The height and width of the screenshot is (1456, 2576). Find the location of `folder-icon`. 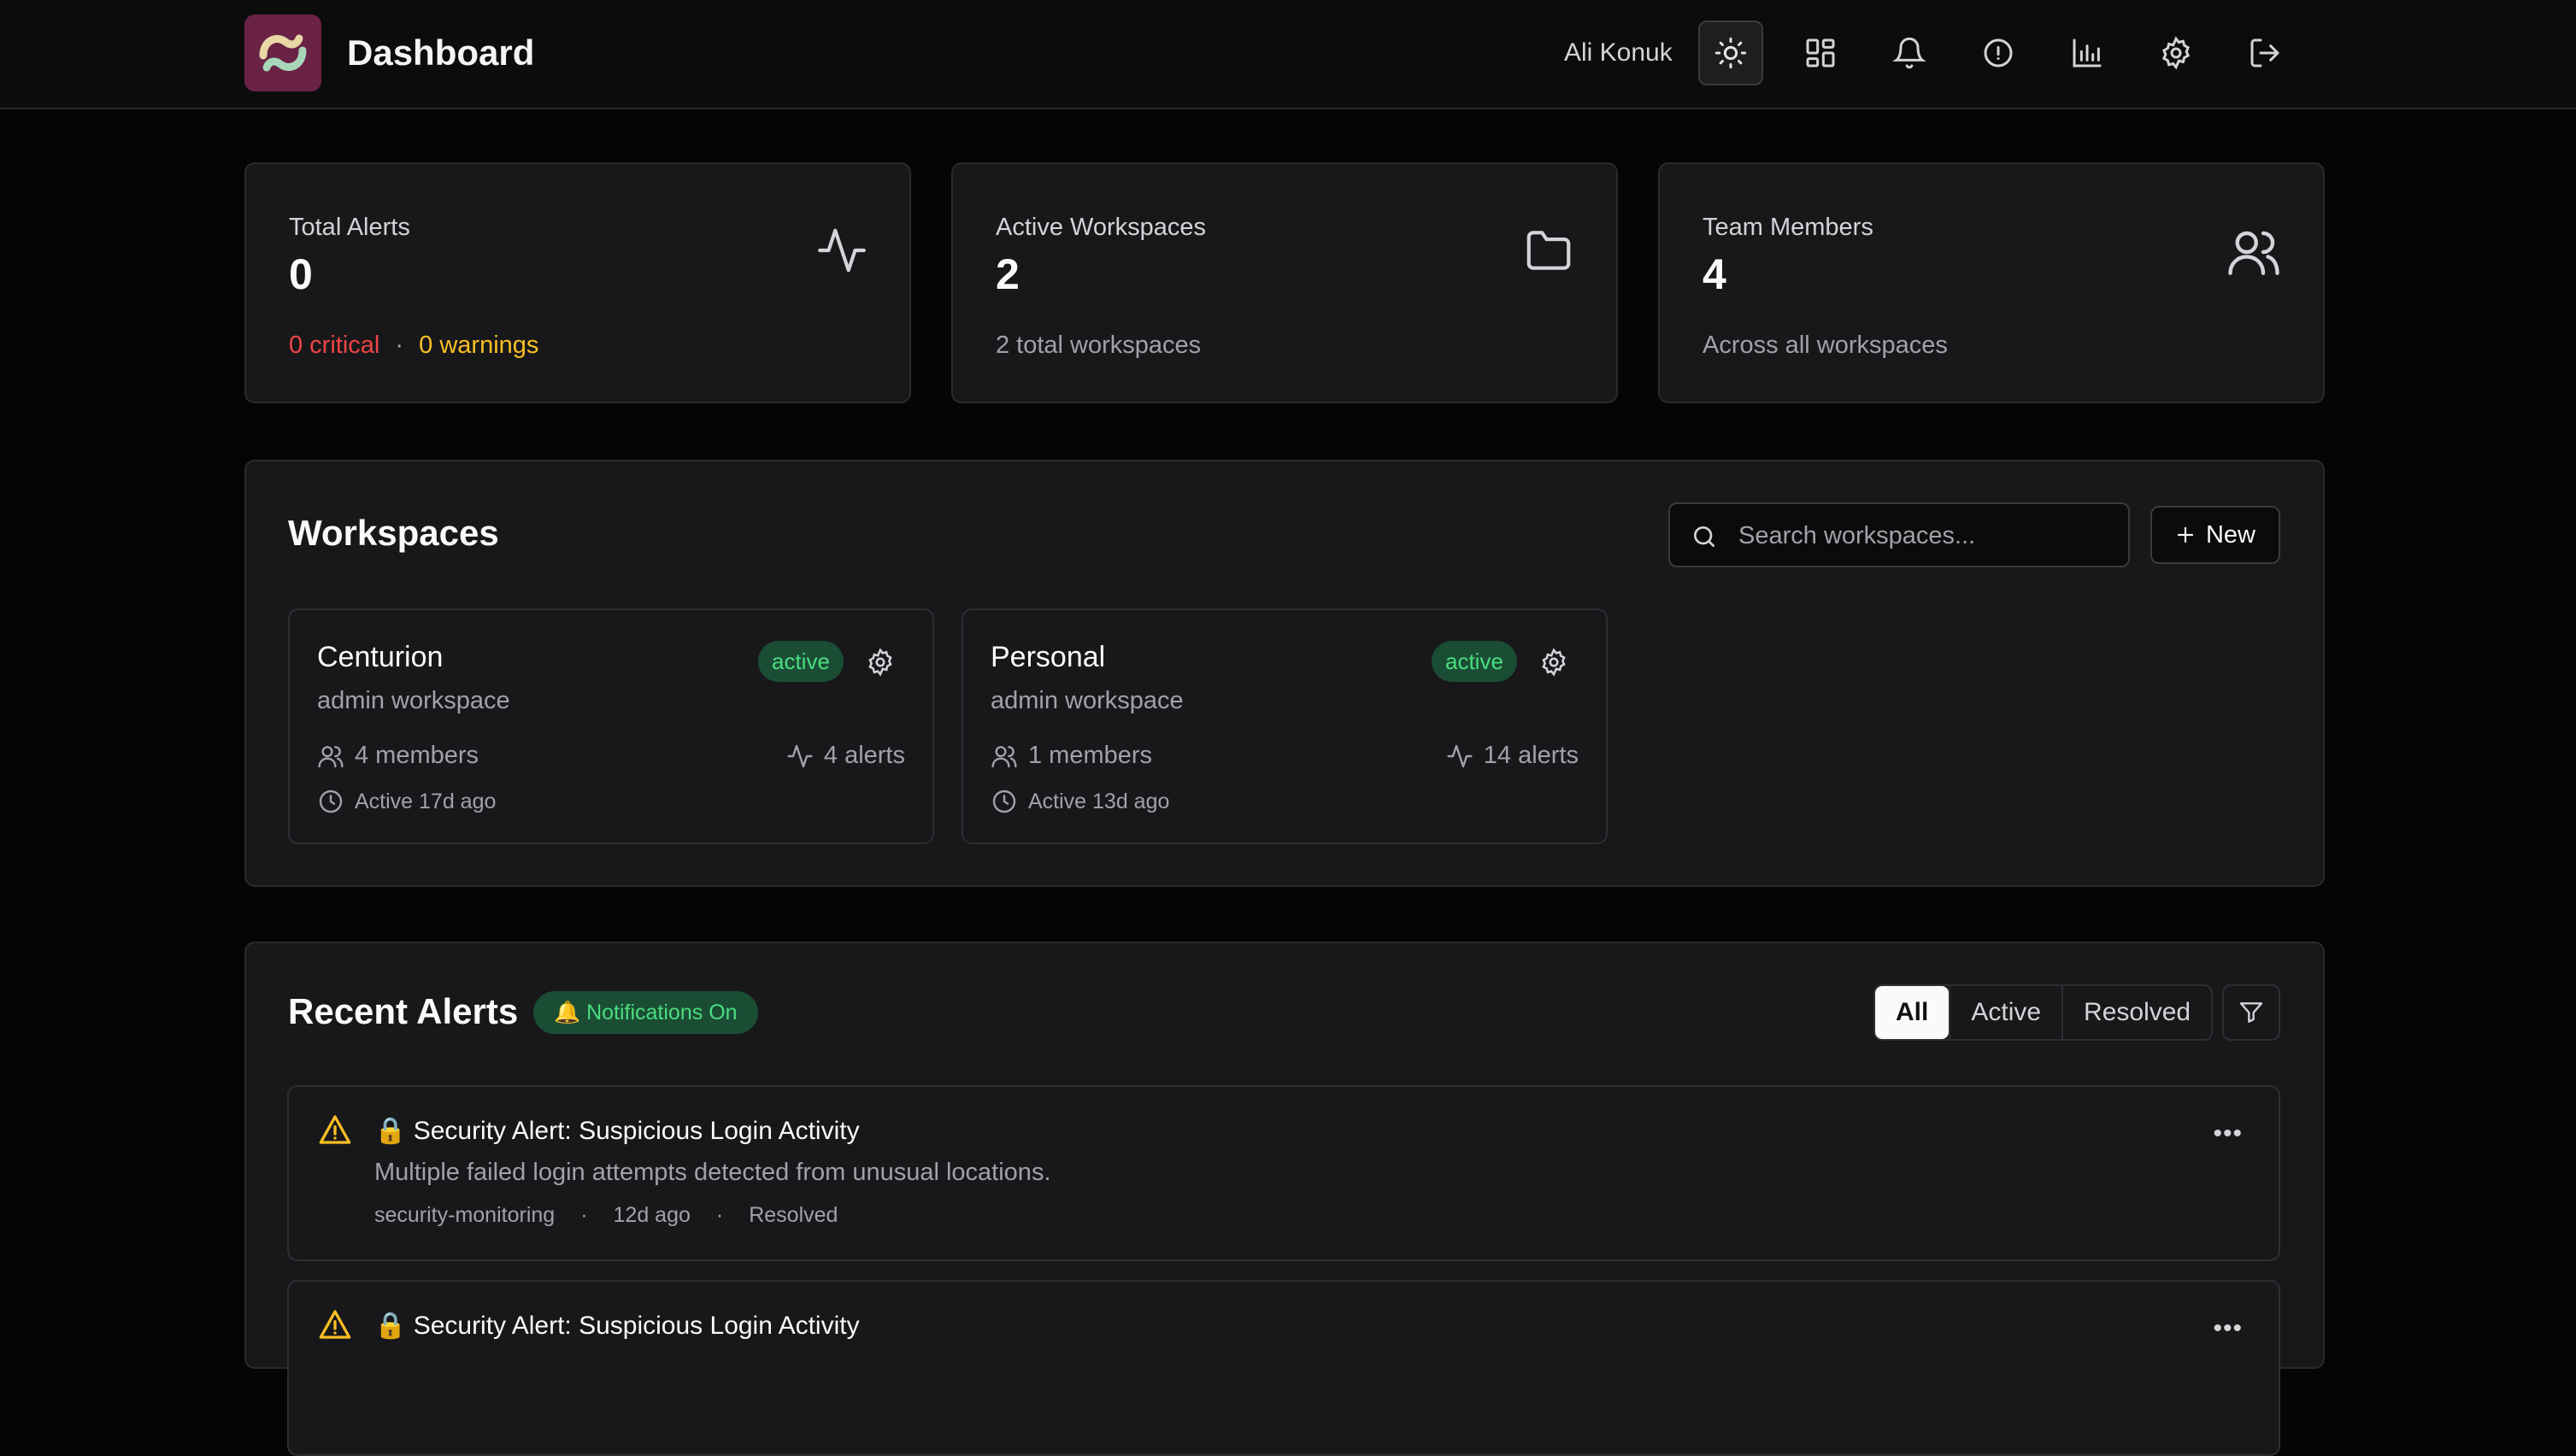

folder-icon is located at coordinates (1548, 250).